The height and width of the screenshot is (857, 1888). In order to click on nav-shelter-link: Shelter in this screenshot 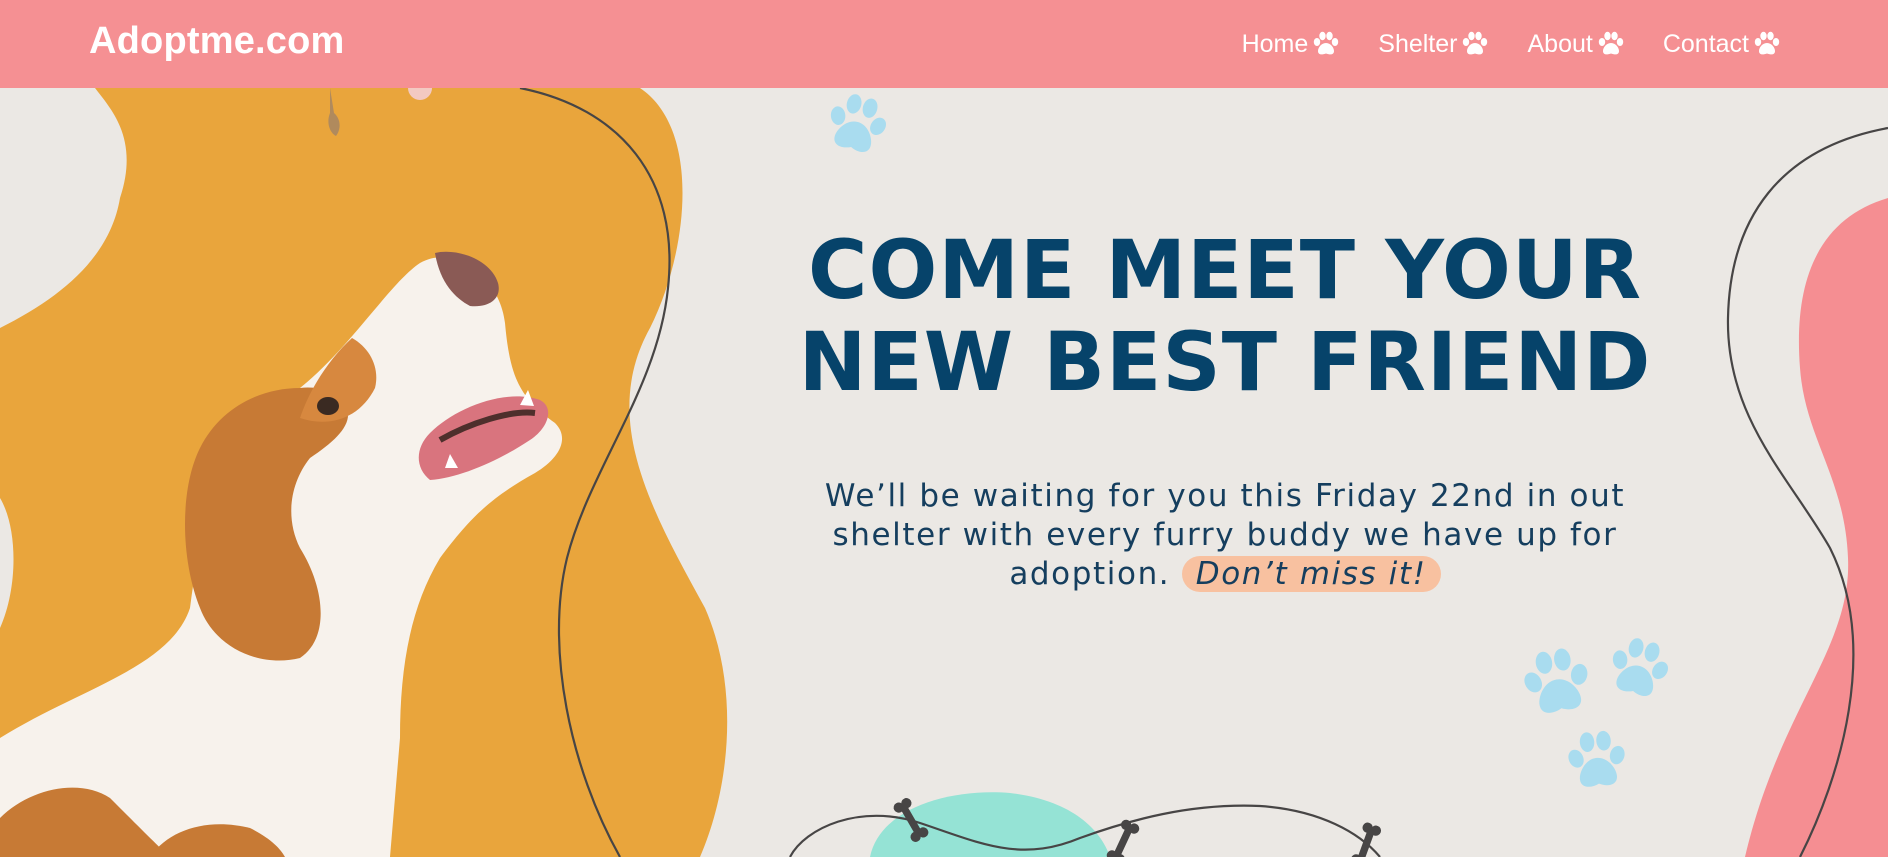, I will do `click(1433, 44)`.